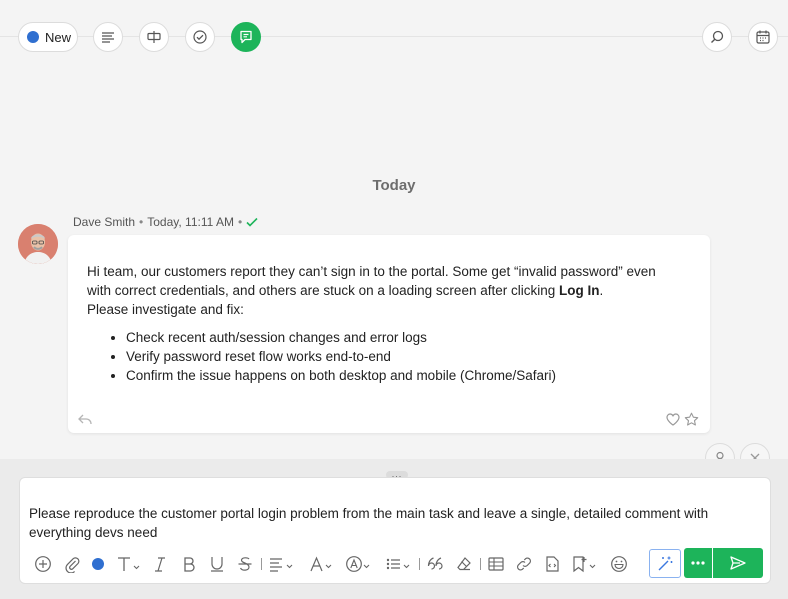 The image size is (788, 599). I want to click on table-icon, so click(496, 564).